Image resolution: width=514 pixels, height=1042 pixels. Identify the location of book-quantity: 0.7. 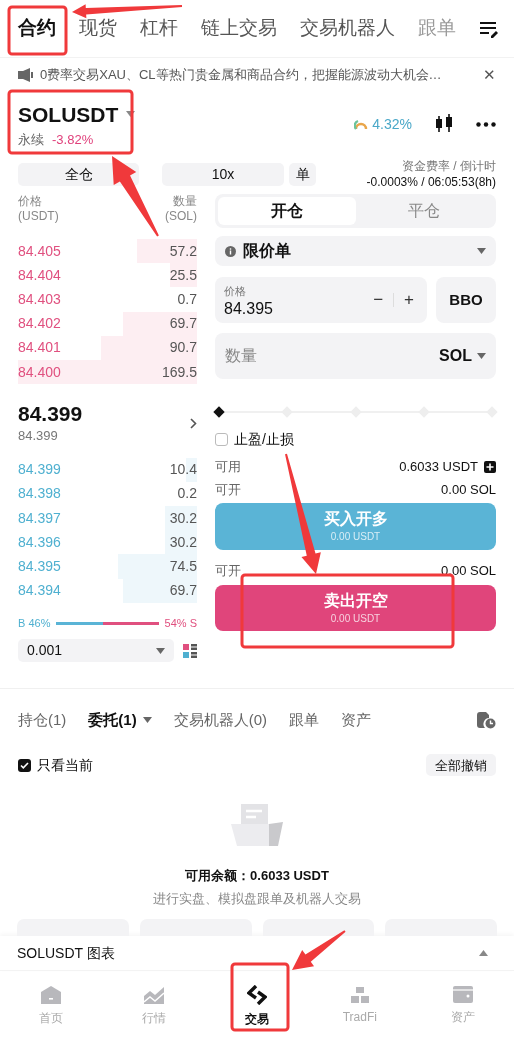
(187, 299).